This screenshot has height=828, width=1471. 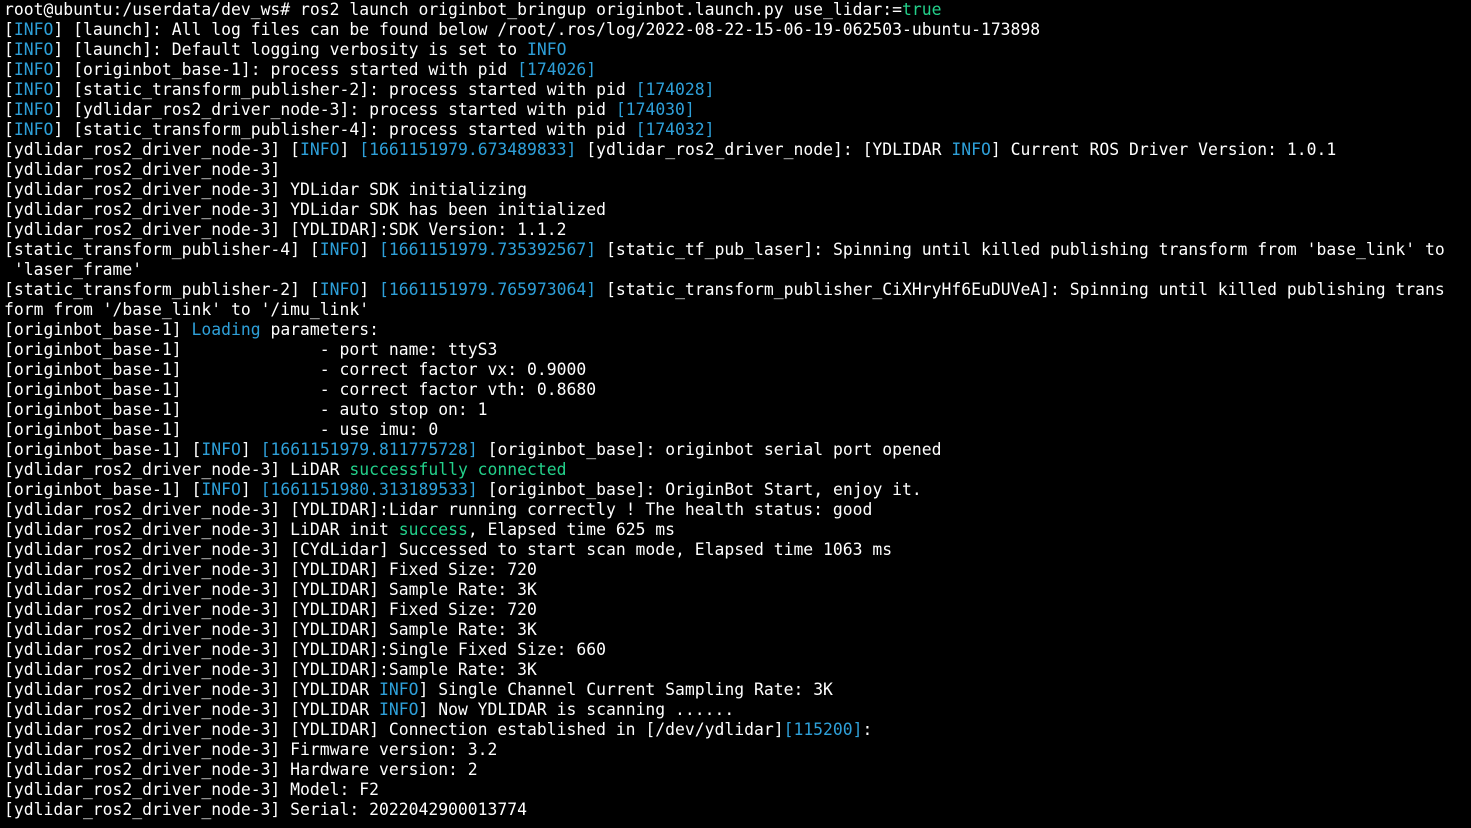 I want to click on terminal-text-segment: [static_transform_publisher-4] [, so click(x=162, y=249).